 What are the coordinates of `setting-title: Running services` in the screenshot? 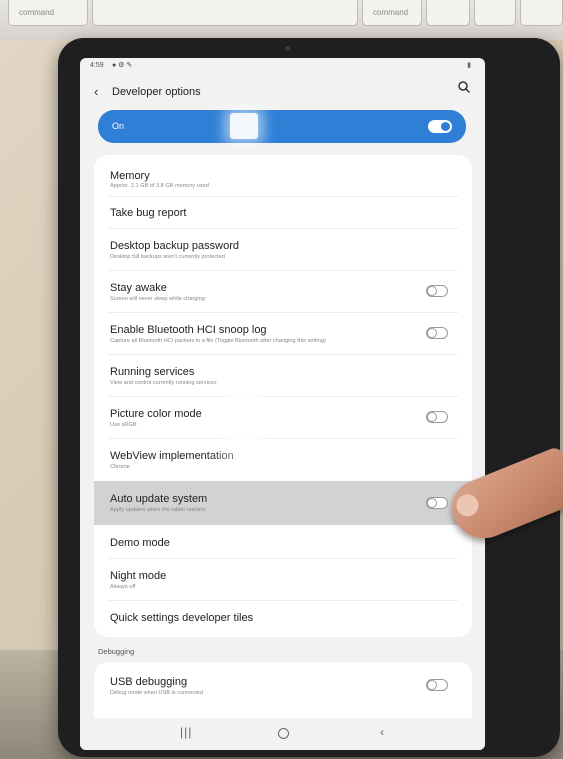 It's located at (152, 372).